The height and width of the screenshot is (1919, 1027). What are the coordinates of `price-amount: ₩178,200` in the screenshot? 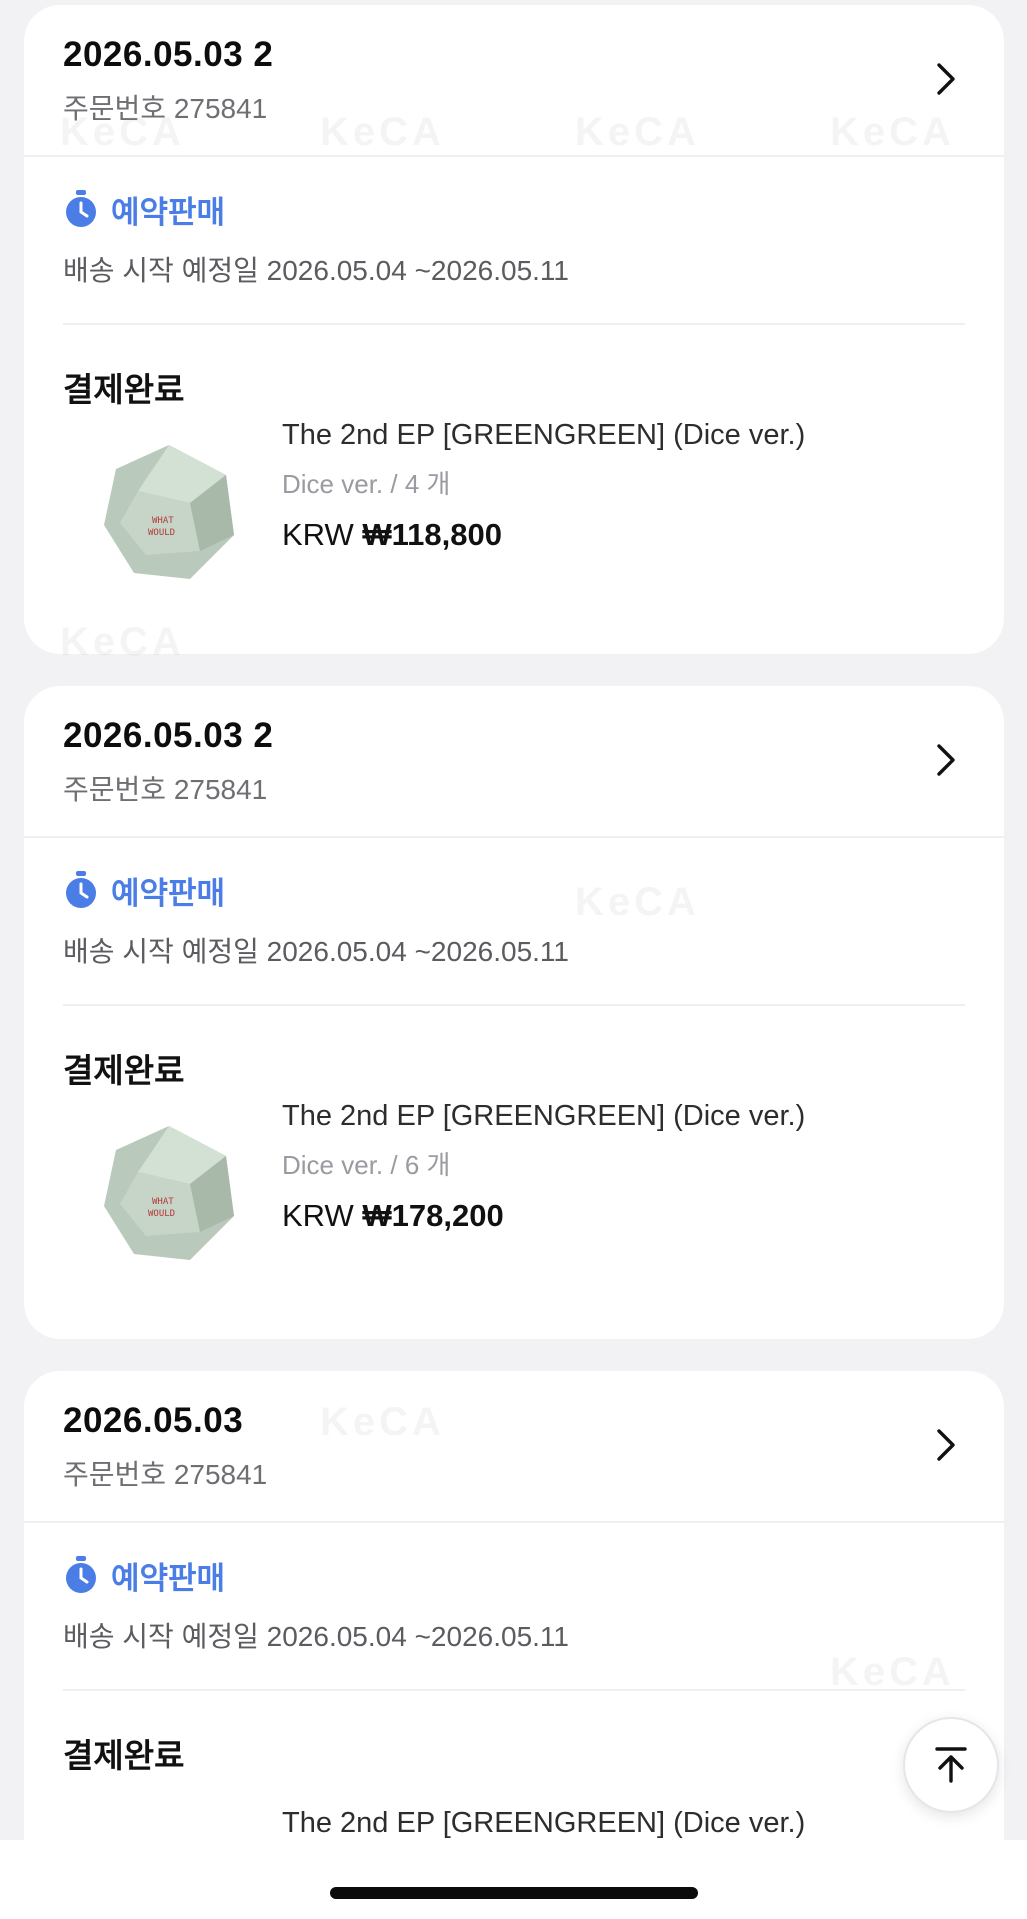 It's located at (433, 1215).